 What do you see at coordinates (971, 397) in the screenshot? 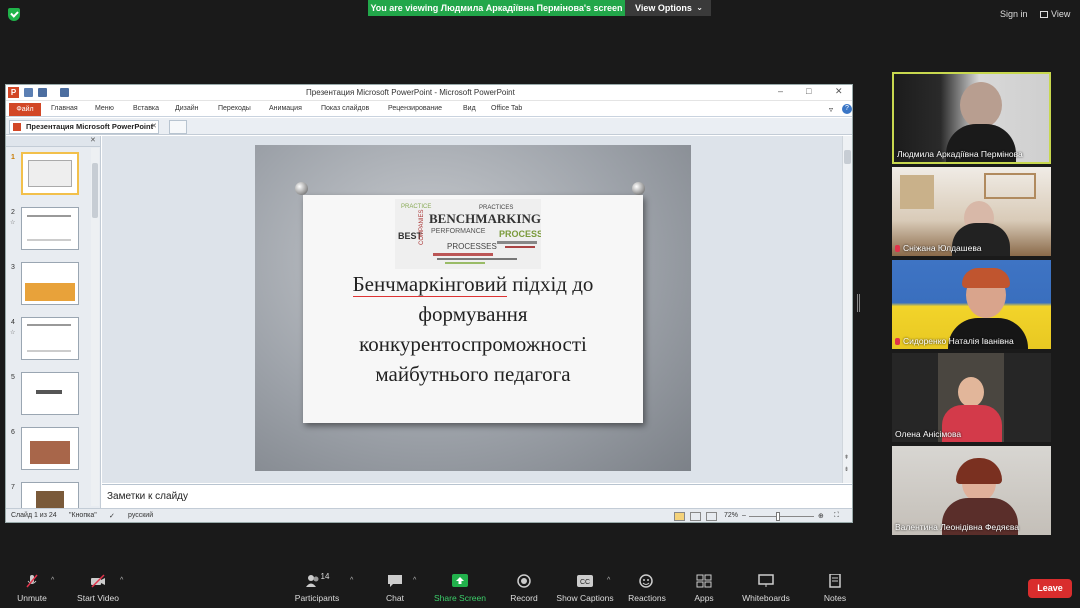
I see `participant-tile: Олена Анісімова` at bounding box center [971, 397].